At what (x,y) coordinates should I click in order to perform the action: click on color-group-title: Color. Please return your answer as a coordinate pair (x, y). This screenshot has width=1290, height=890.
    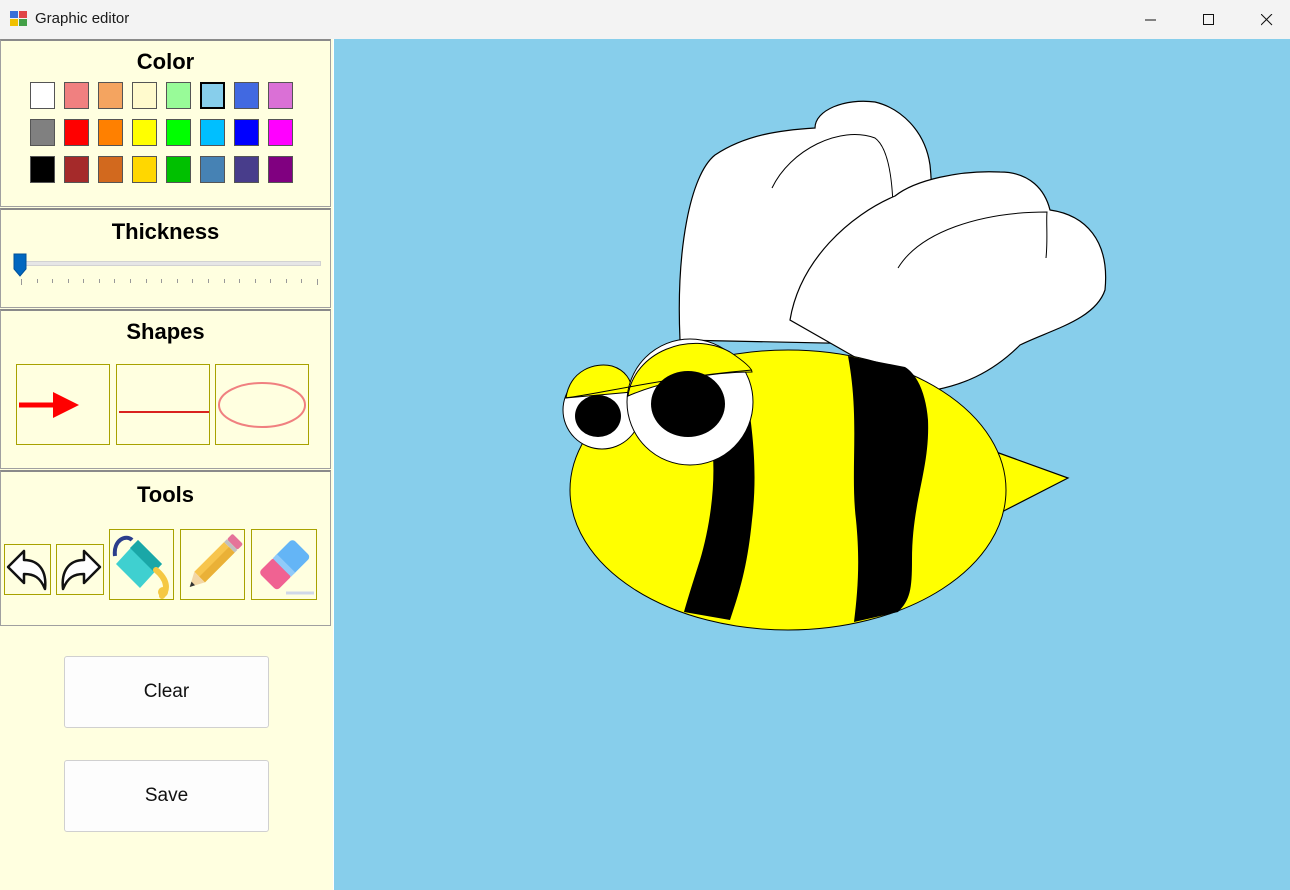
    Looking at the image, I should click on (165, 61).